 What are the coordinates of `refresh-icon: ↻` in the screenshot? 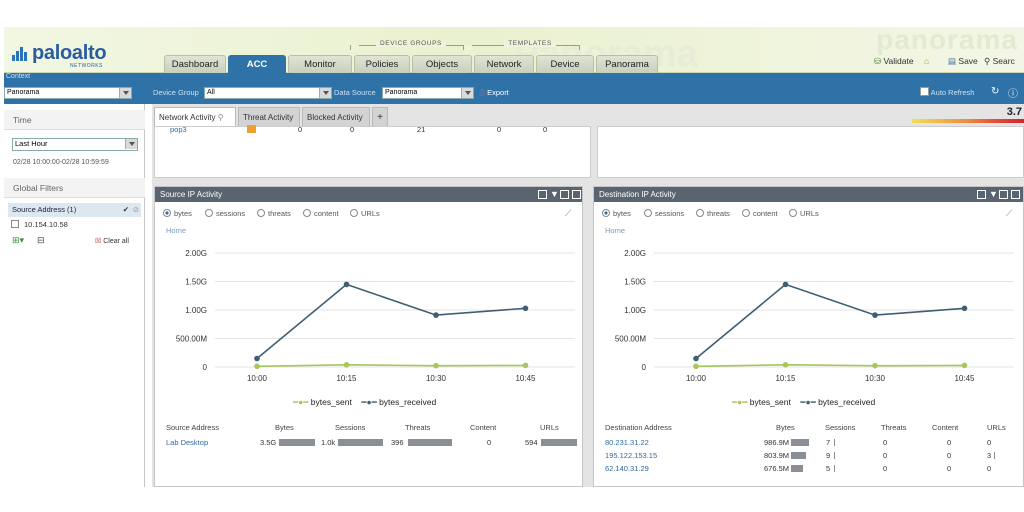 It's located at (995, 91).